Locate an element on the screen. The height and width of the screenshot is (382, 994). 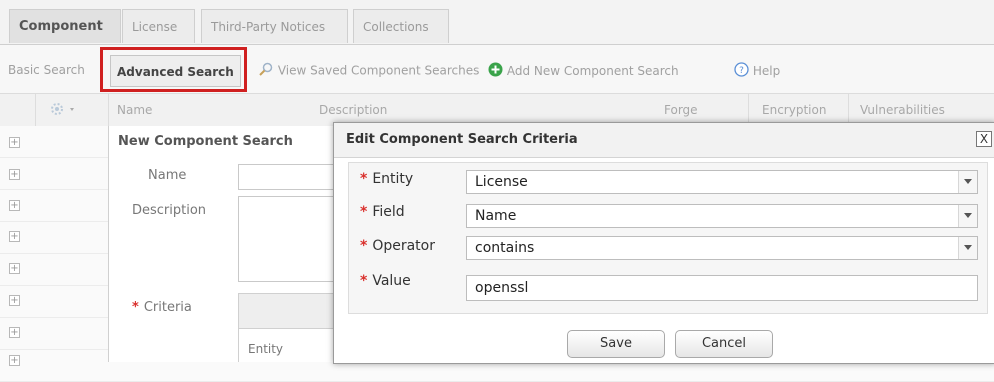
value-input: openssl is located at coordinates (722, 288).